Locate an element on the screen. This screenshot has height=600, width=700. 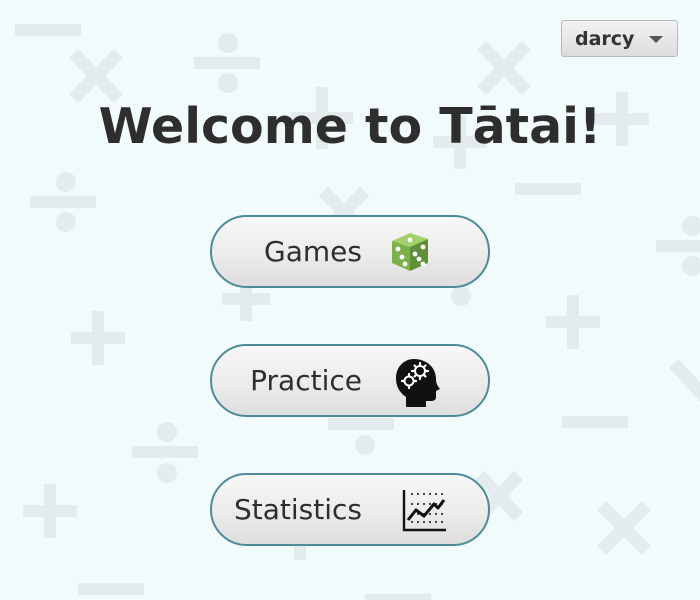
username-label: darcy is located at coordinates (605, 38).